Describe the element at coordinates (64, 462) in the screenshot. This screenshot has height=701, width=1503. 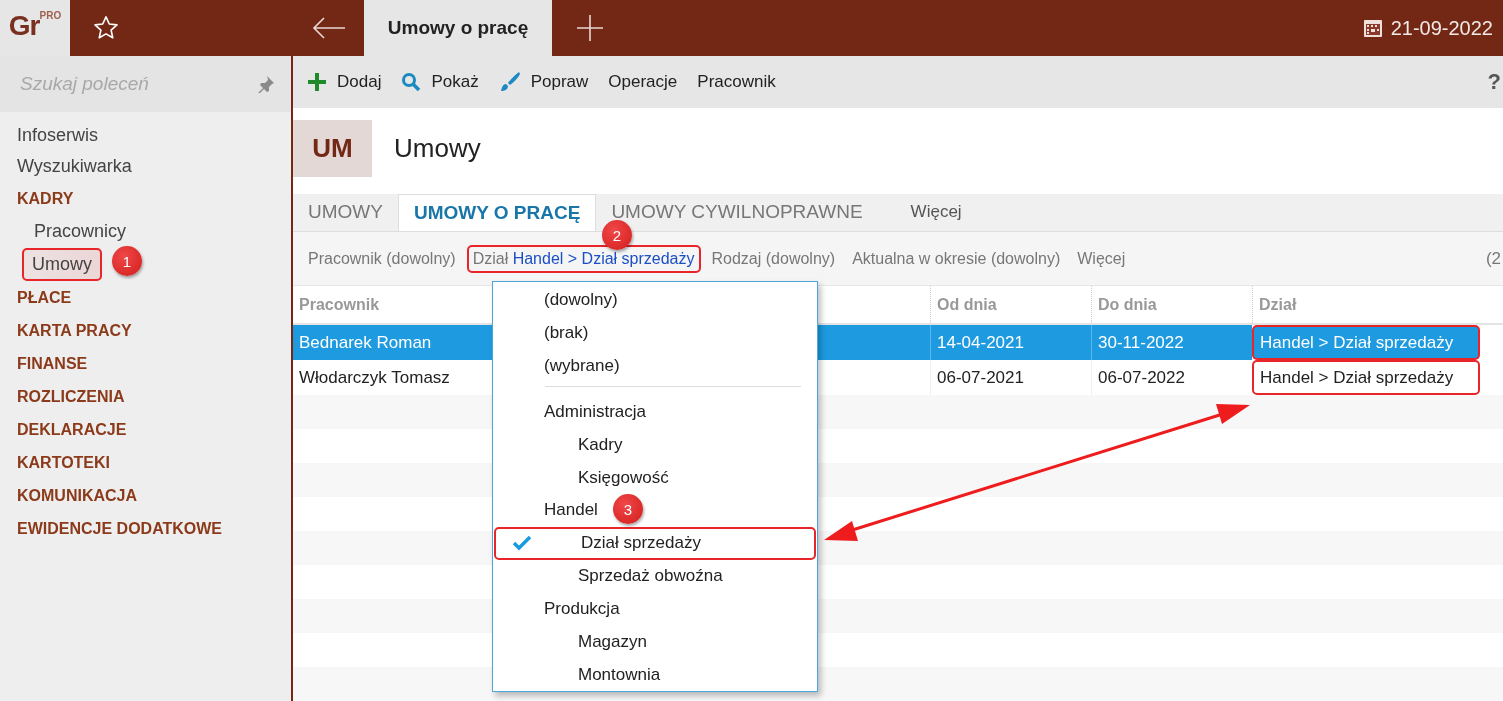
I see `sidebar-section: KARTOTEKI` at that location.